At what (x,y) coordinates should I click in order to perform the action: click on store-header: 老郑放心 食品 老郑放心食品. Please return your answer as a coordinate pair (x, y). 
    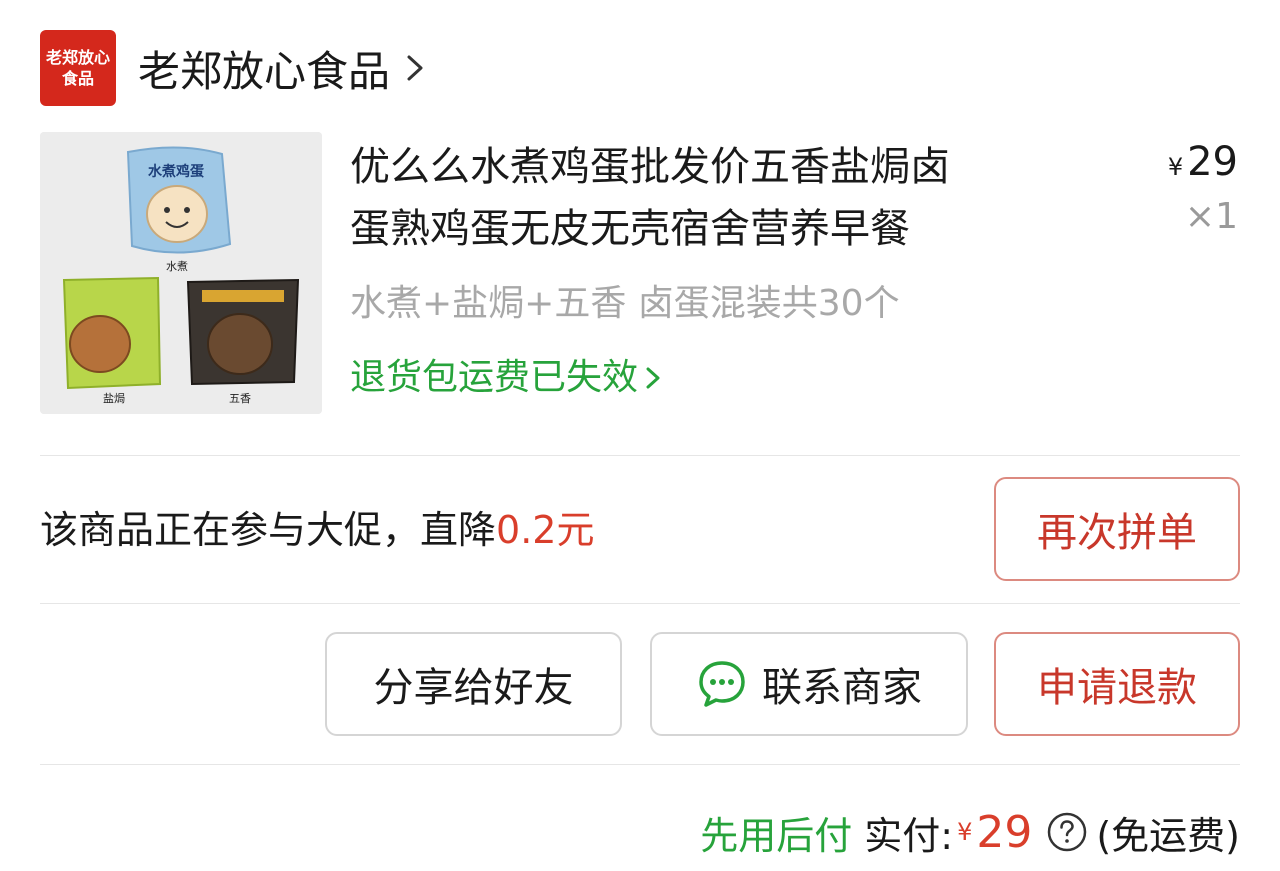
    Looking at the image, I should click on (233, 68).